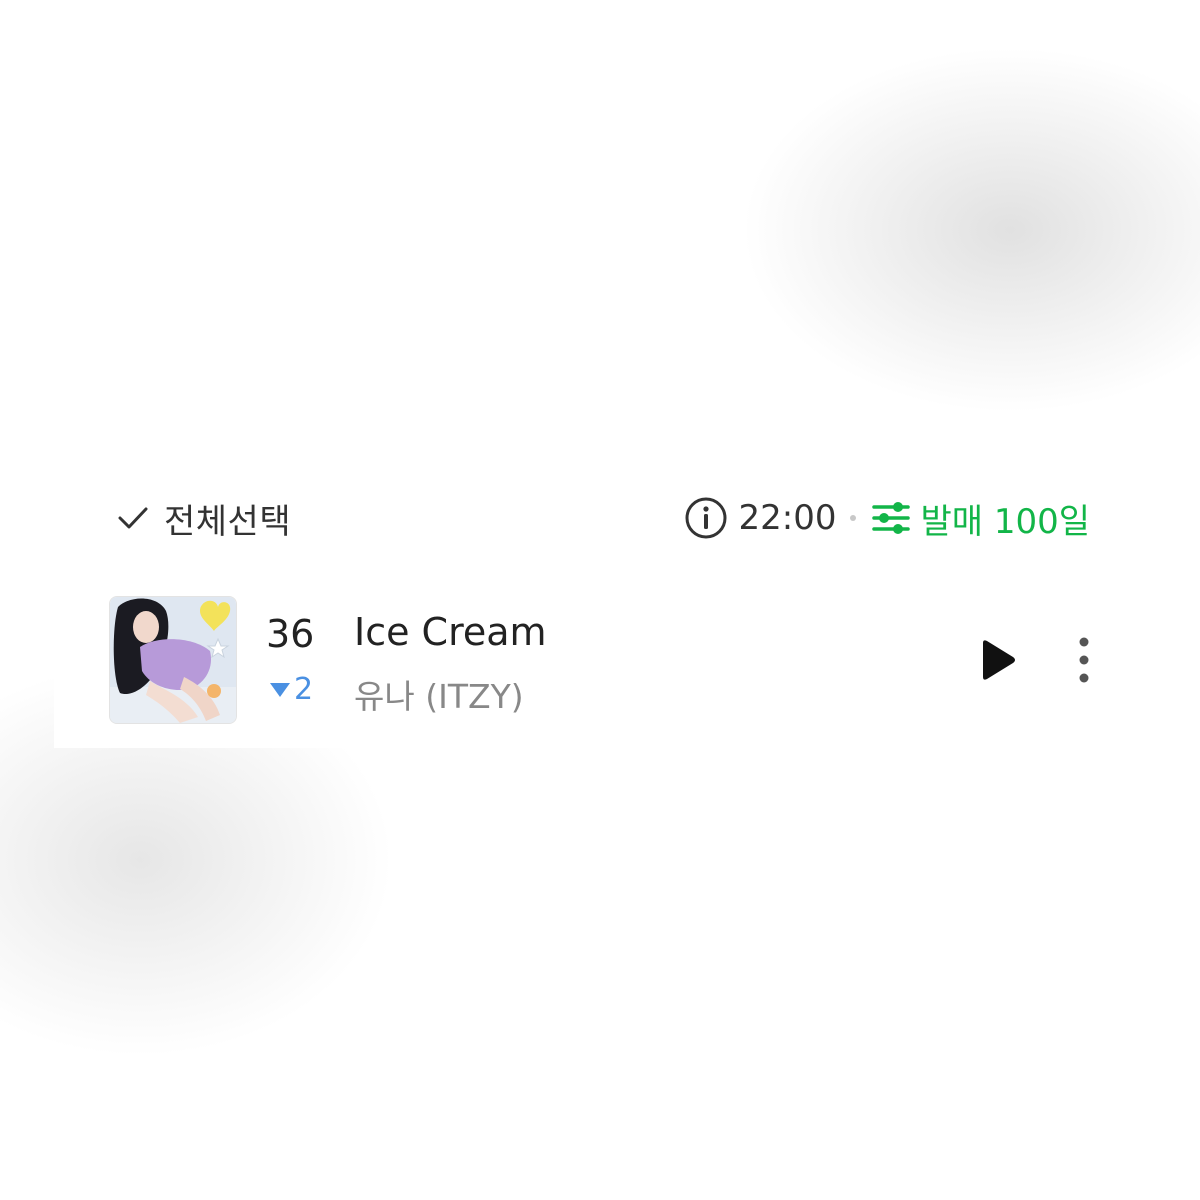 This screenshot has height=1200, width=1200. I want to click on select-all-label: 전체선택, so click(228, 521).